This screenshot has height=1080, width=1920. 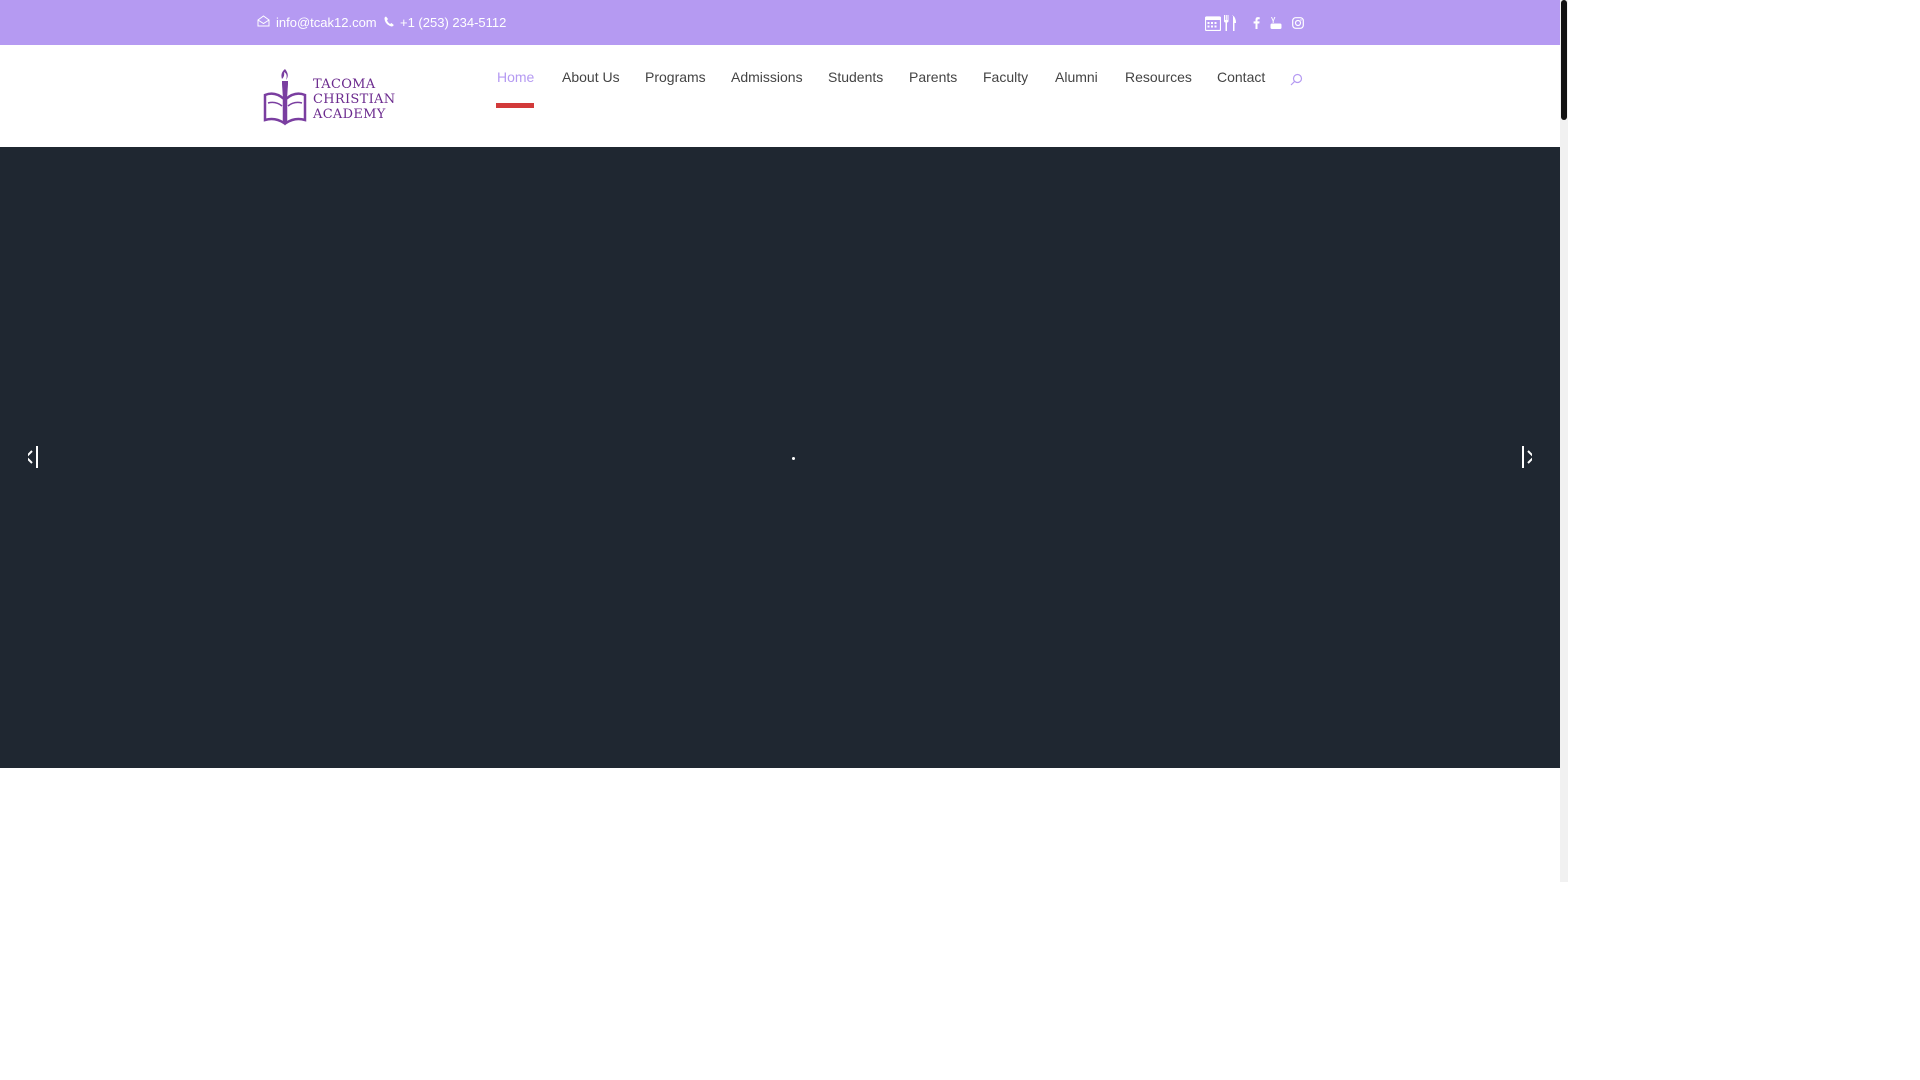 What do you see at coordinates (767, 77) in the screenshot?
I see `nav-item-admissions: Admissions` at bounding box center [767, 77].